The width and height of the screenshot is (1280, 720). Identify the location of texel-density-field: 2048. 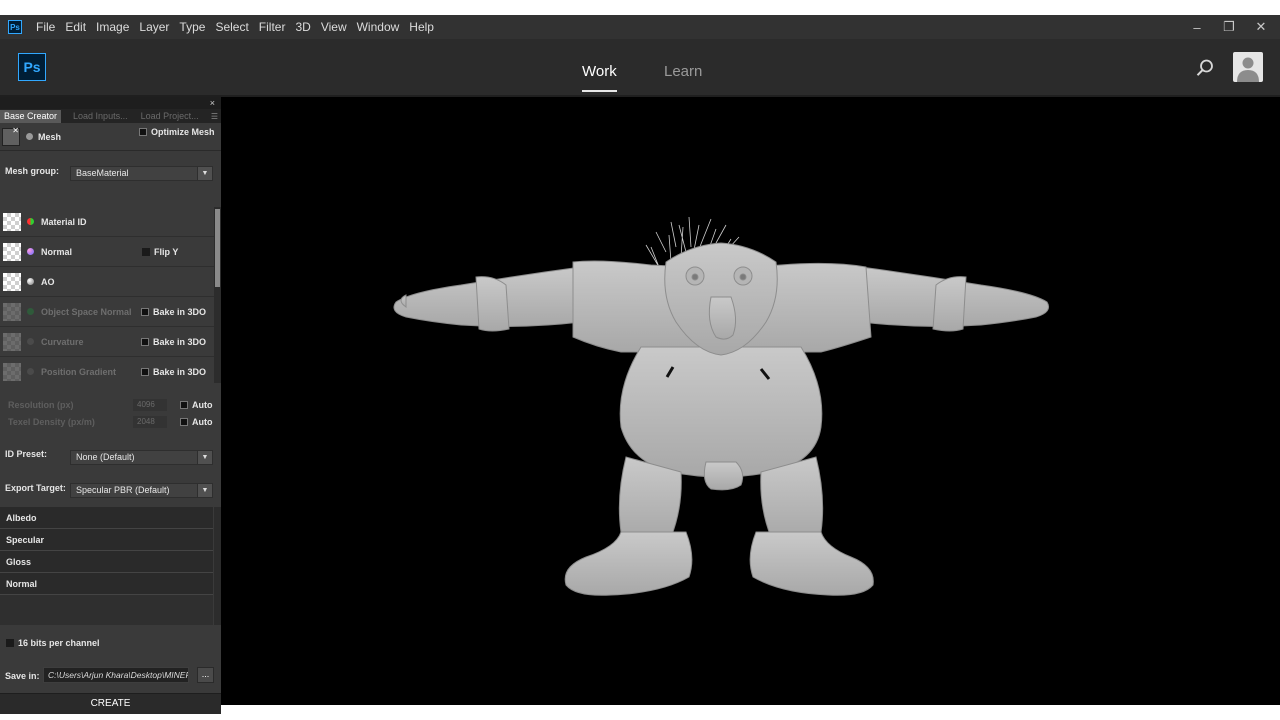
(150, 421).